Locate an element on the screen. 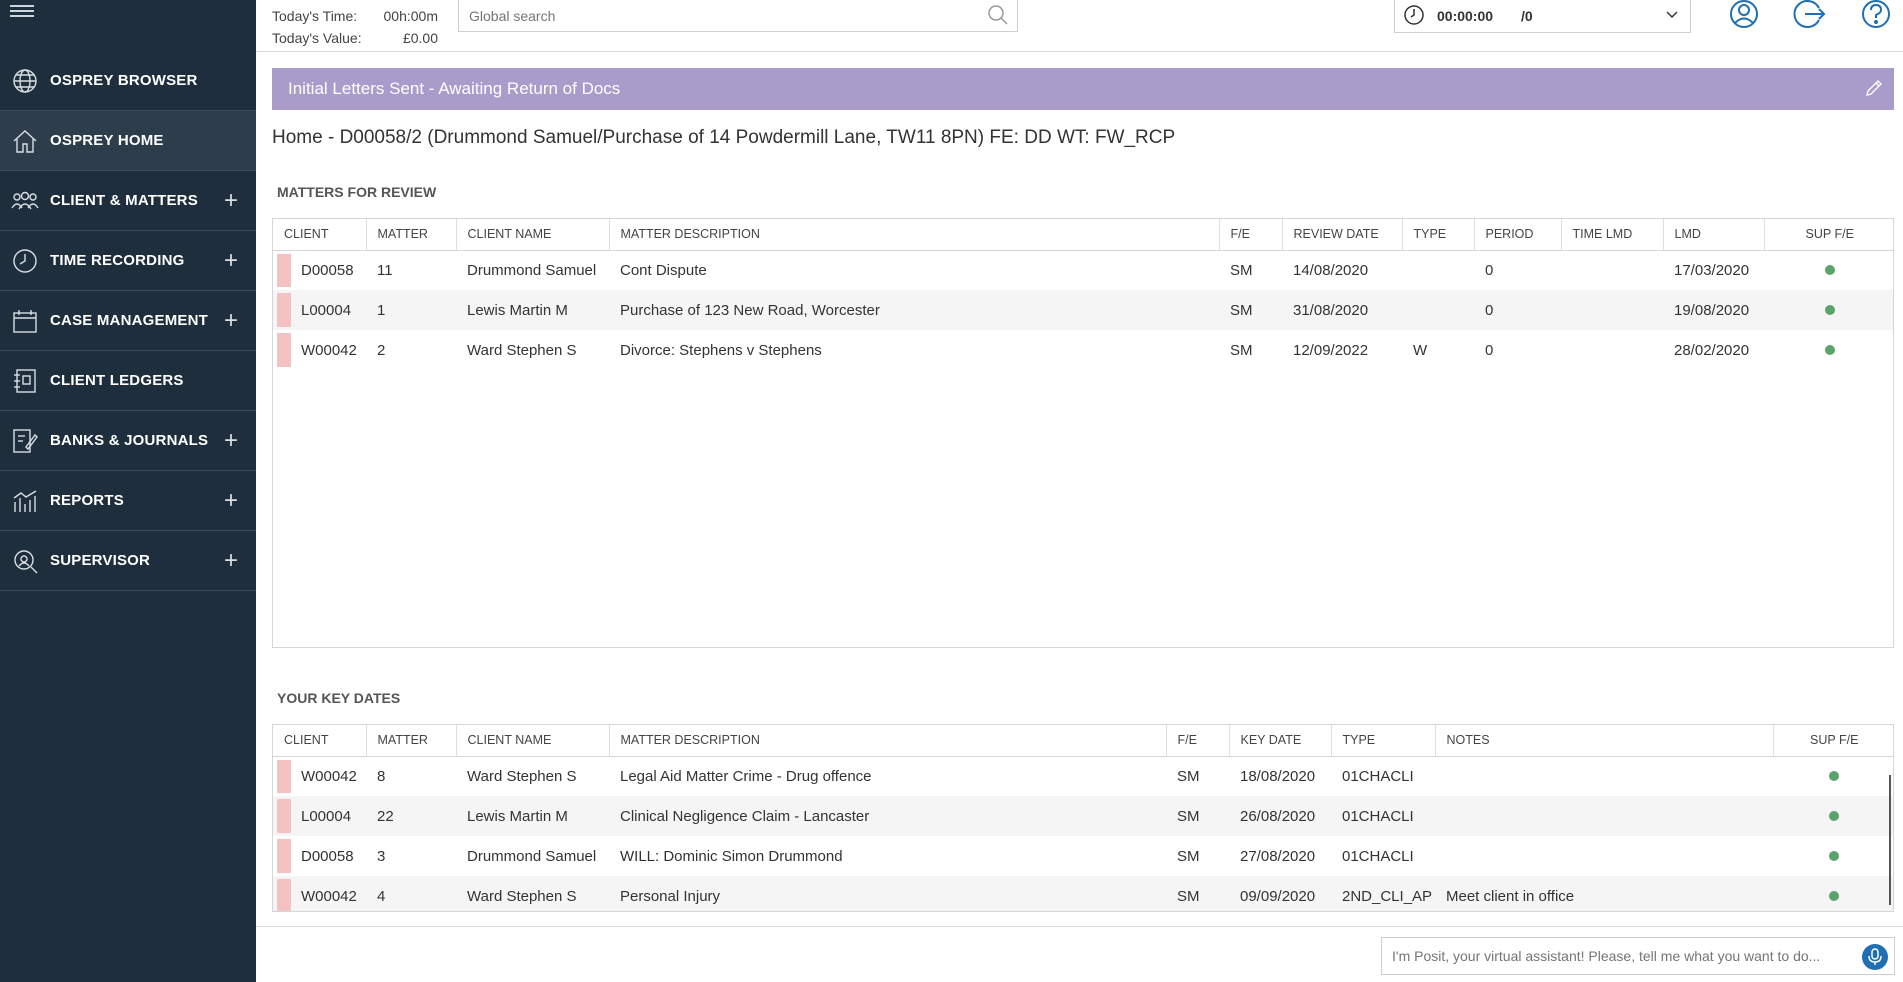 The image size is (1903, 982). matters-section-title: MATTERS FOR REVIEW is located at coordinates (357, 192).